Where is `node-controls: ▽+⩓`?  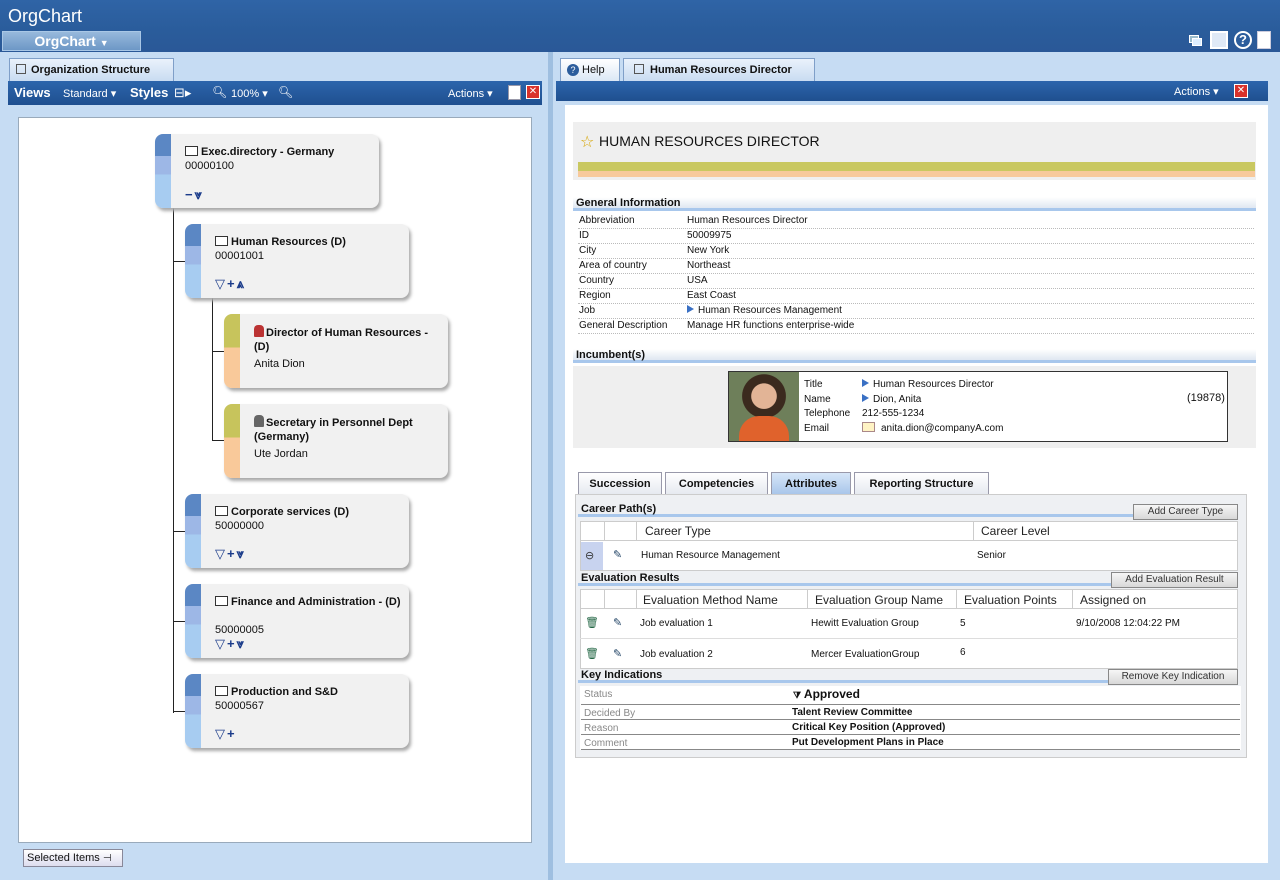 node-controls: ▽+⩓ is located at coordinates (230, 284).